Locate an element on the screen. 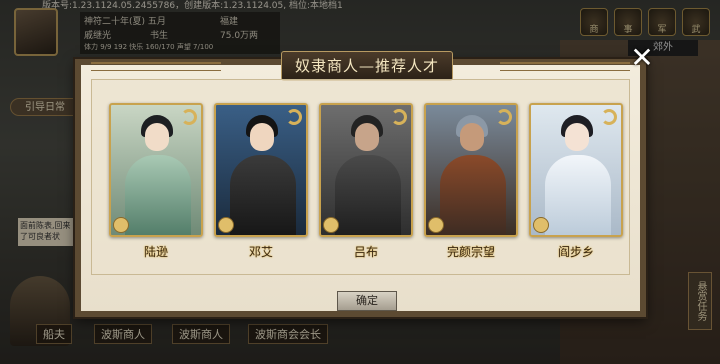  dialog-title: 奴隶商人—推荐人才 is located at coordinates (367, 66).